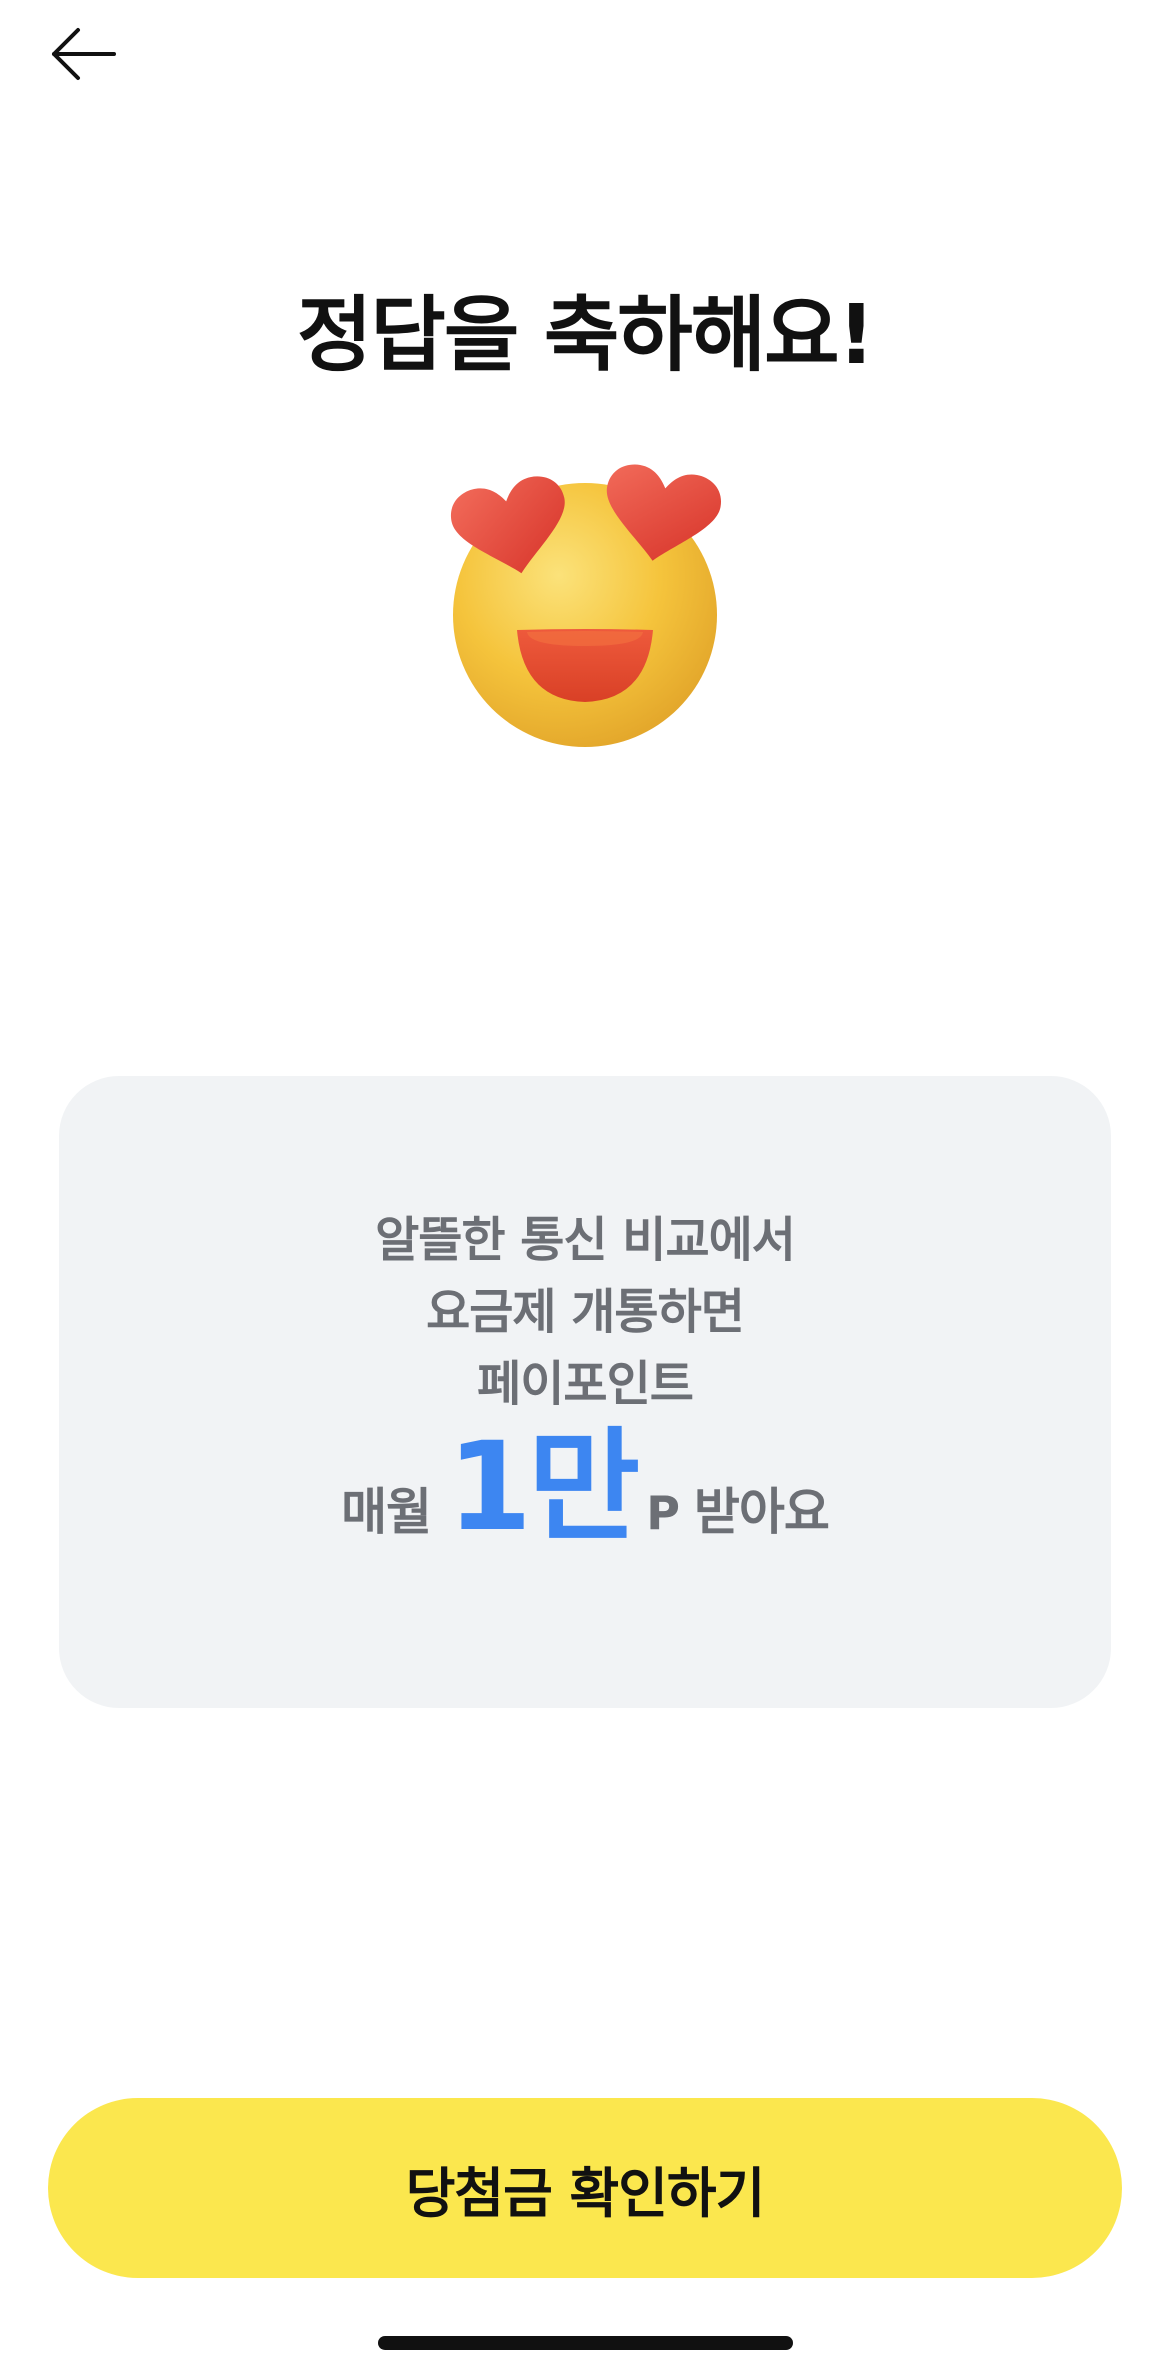 Image resolution: width=1170 pixels, height=2378 pixels. Describe the element at coordinates (543, 1487) in the screenshot. I see `reward-amount: 1만` at that location.